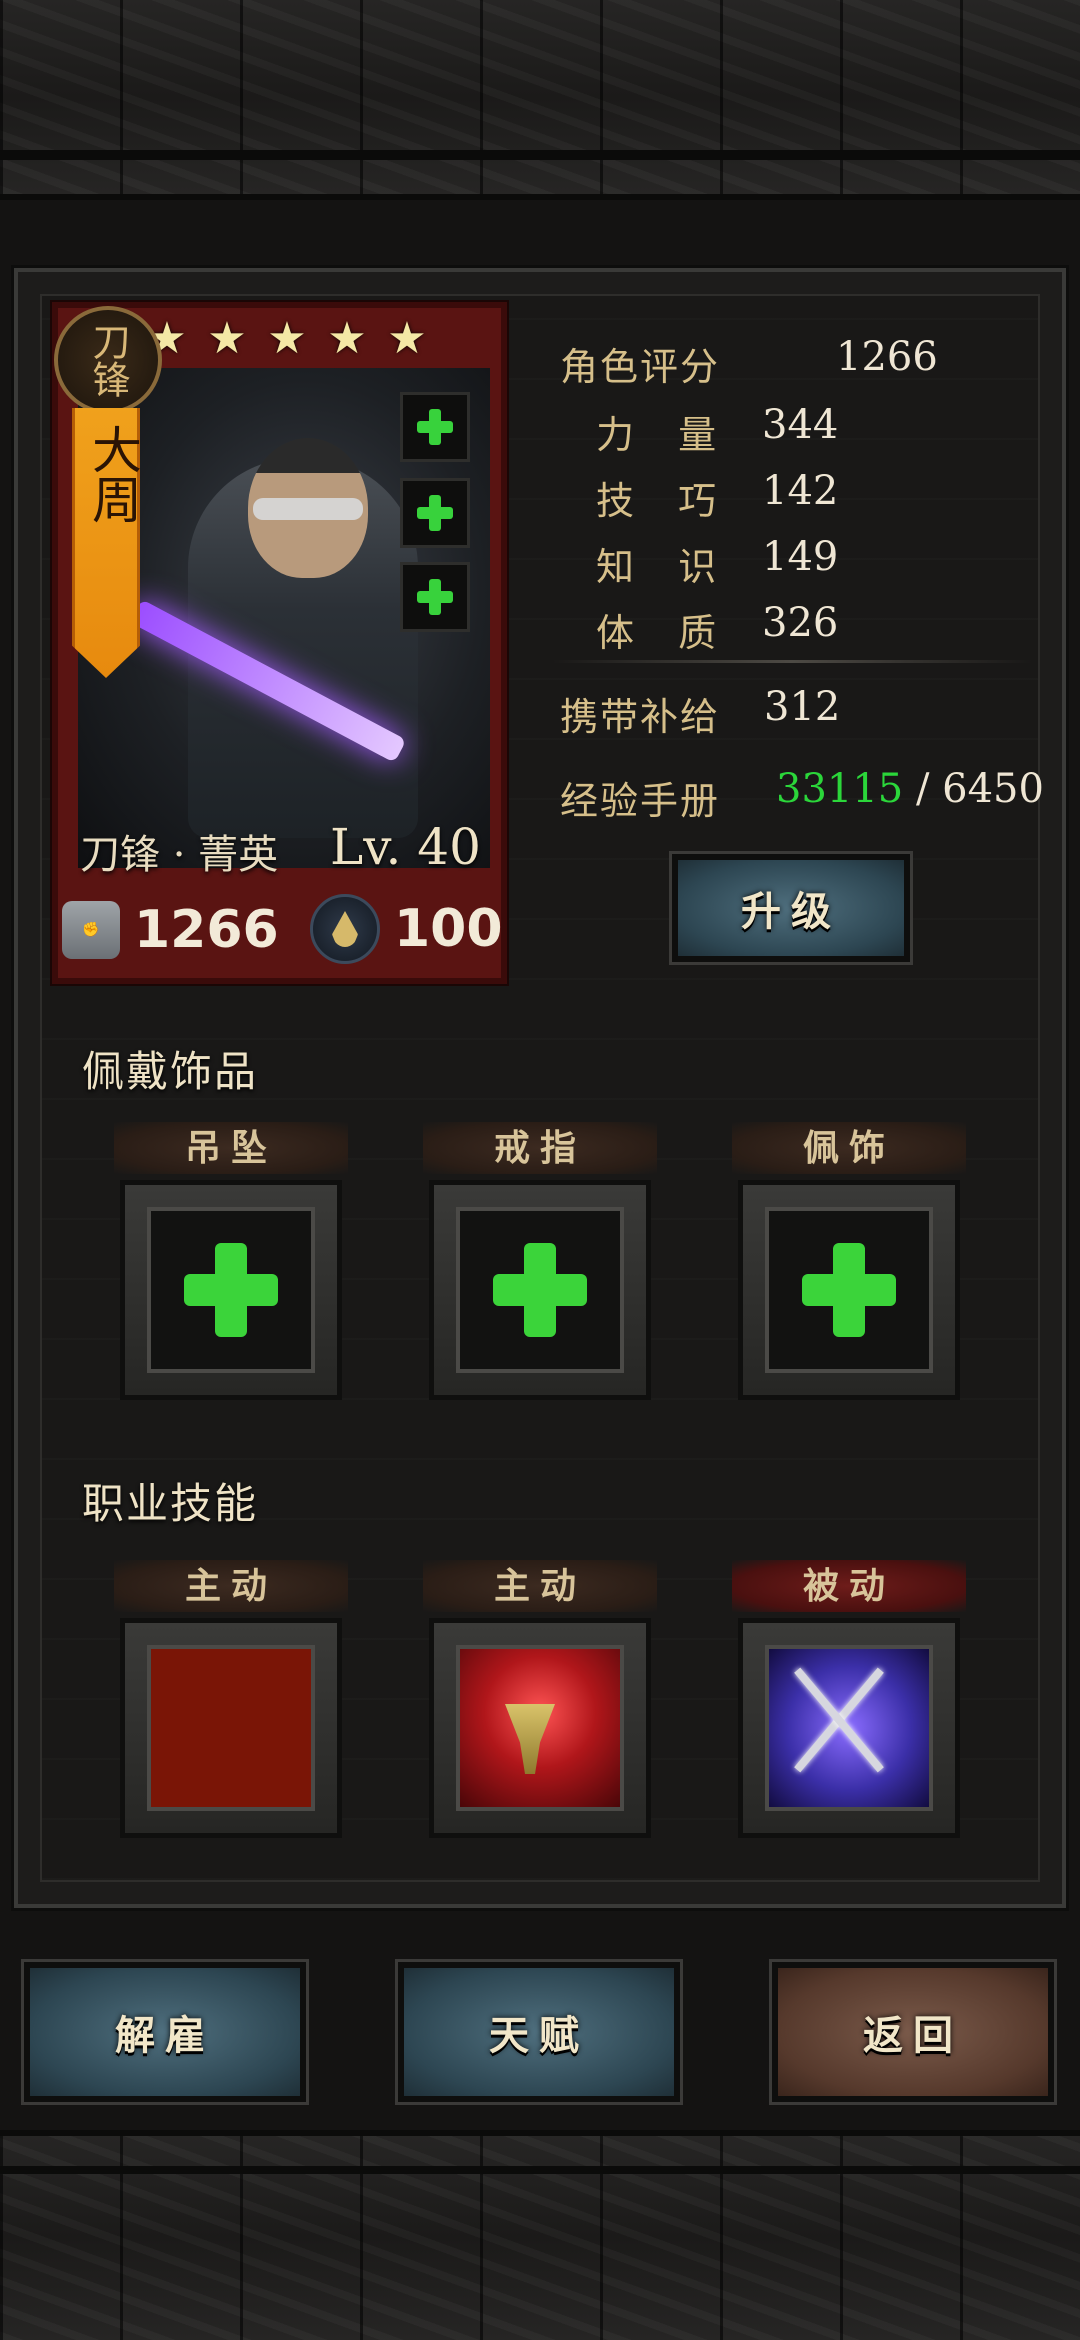 The image size is (1080, 2340). I want to click on faction-banner-label: 大周, so click(113, 474).